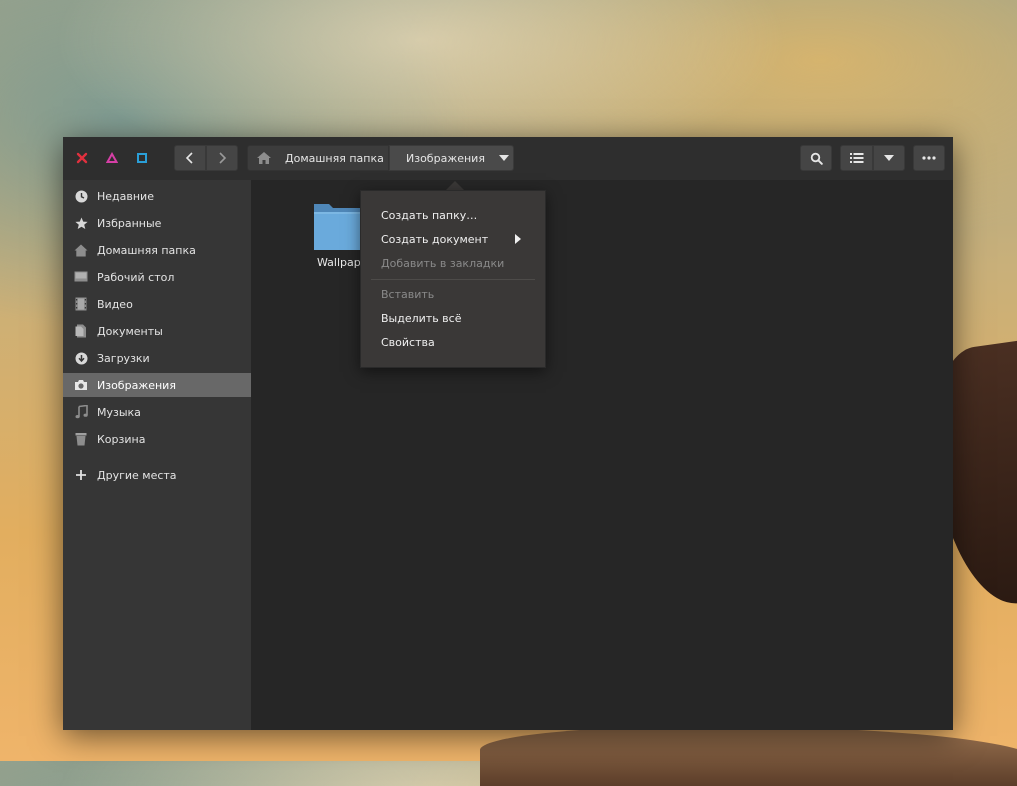 The width and height of the screenshot is (1017, 786). Describe the element at coordinates (81, 475) in the screenshot. I see `plus-icon` at that location.